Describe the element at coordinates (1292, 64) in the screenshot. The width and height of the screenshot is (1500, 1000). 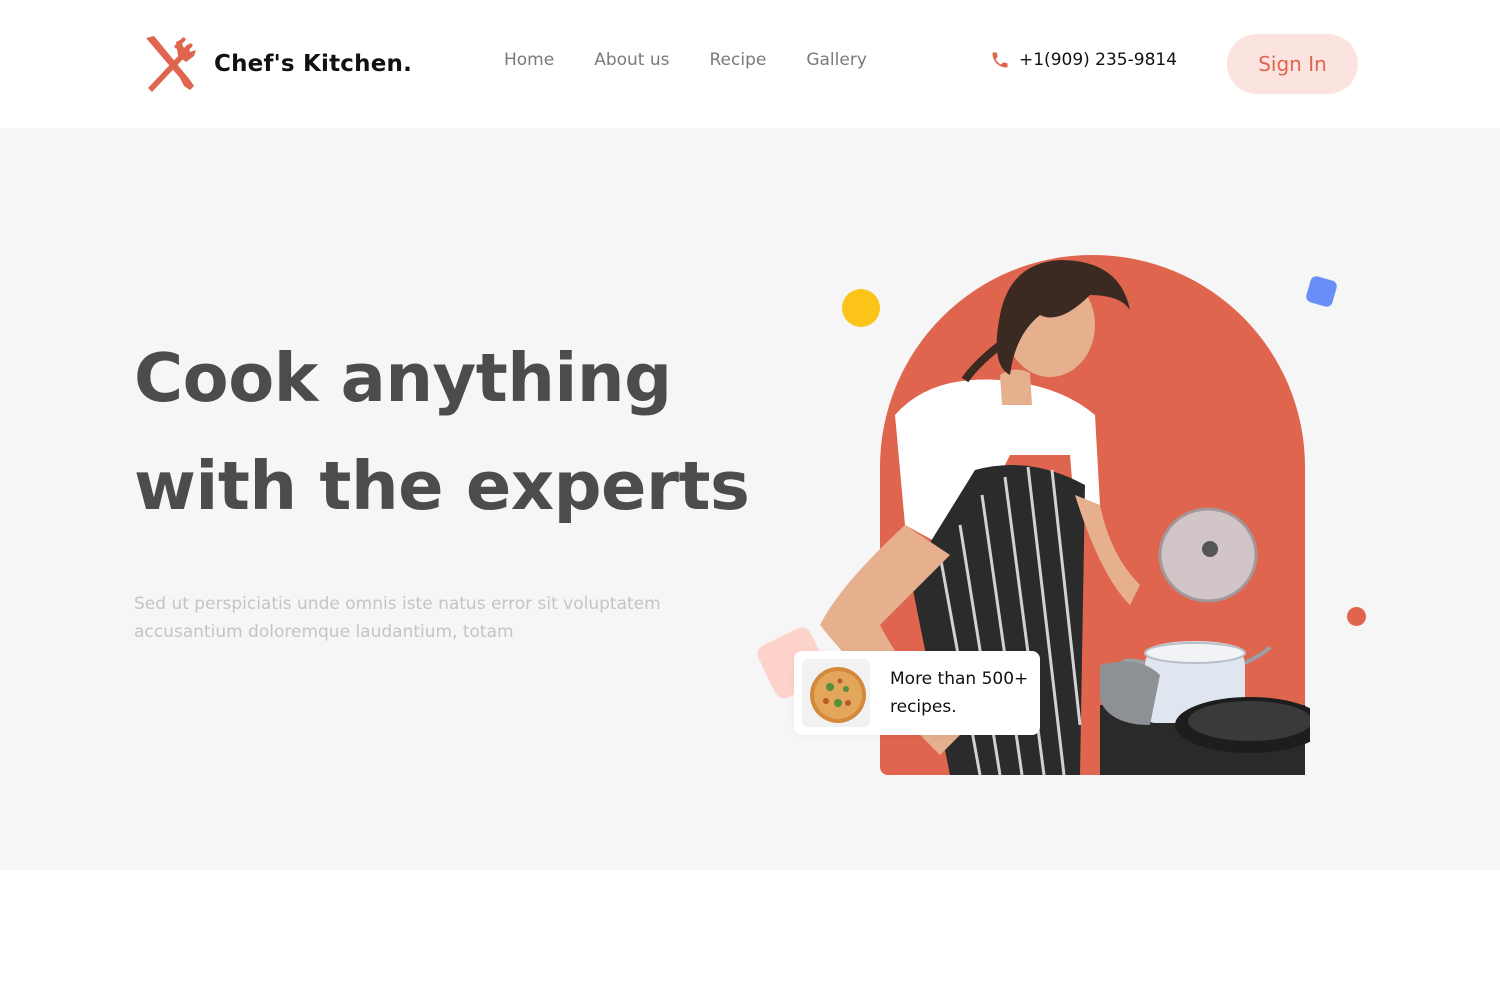
I see `sign-in-button: Sign In` at that location.